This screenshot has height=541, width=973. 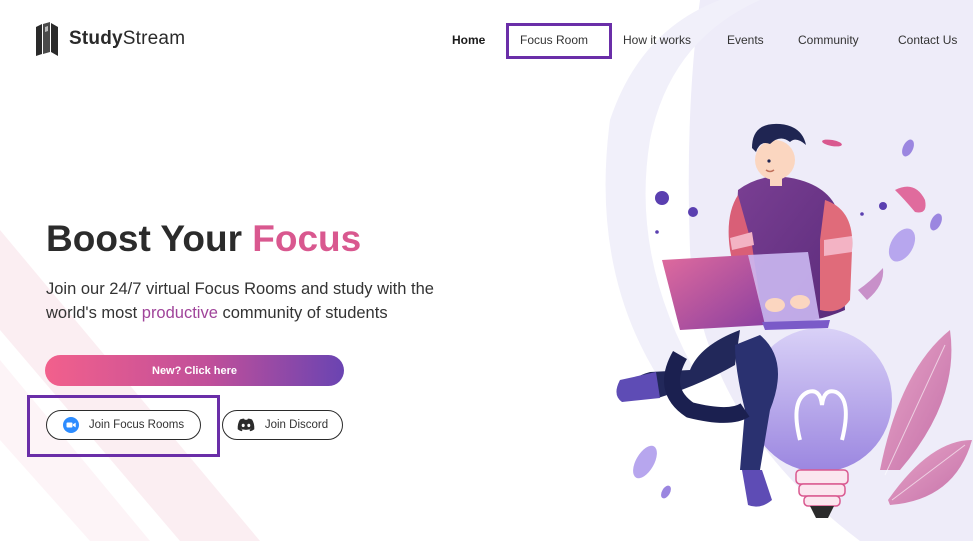 What do you see at coordinates (296, 425) in the screenshot?
I see `join-discord-label: Join Discord` at bounding box center [296, 425].